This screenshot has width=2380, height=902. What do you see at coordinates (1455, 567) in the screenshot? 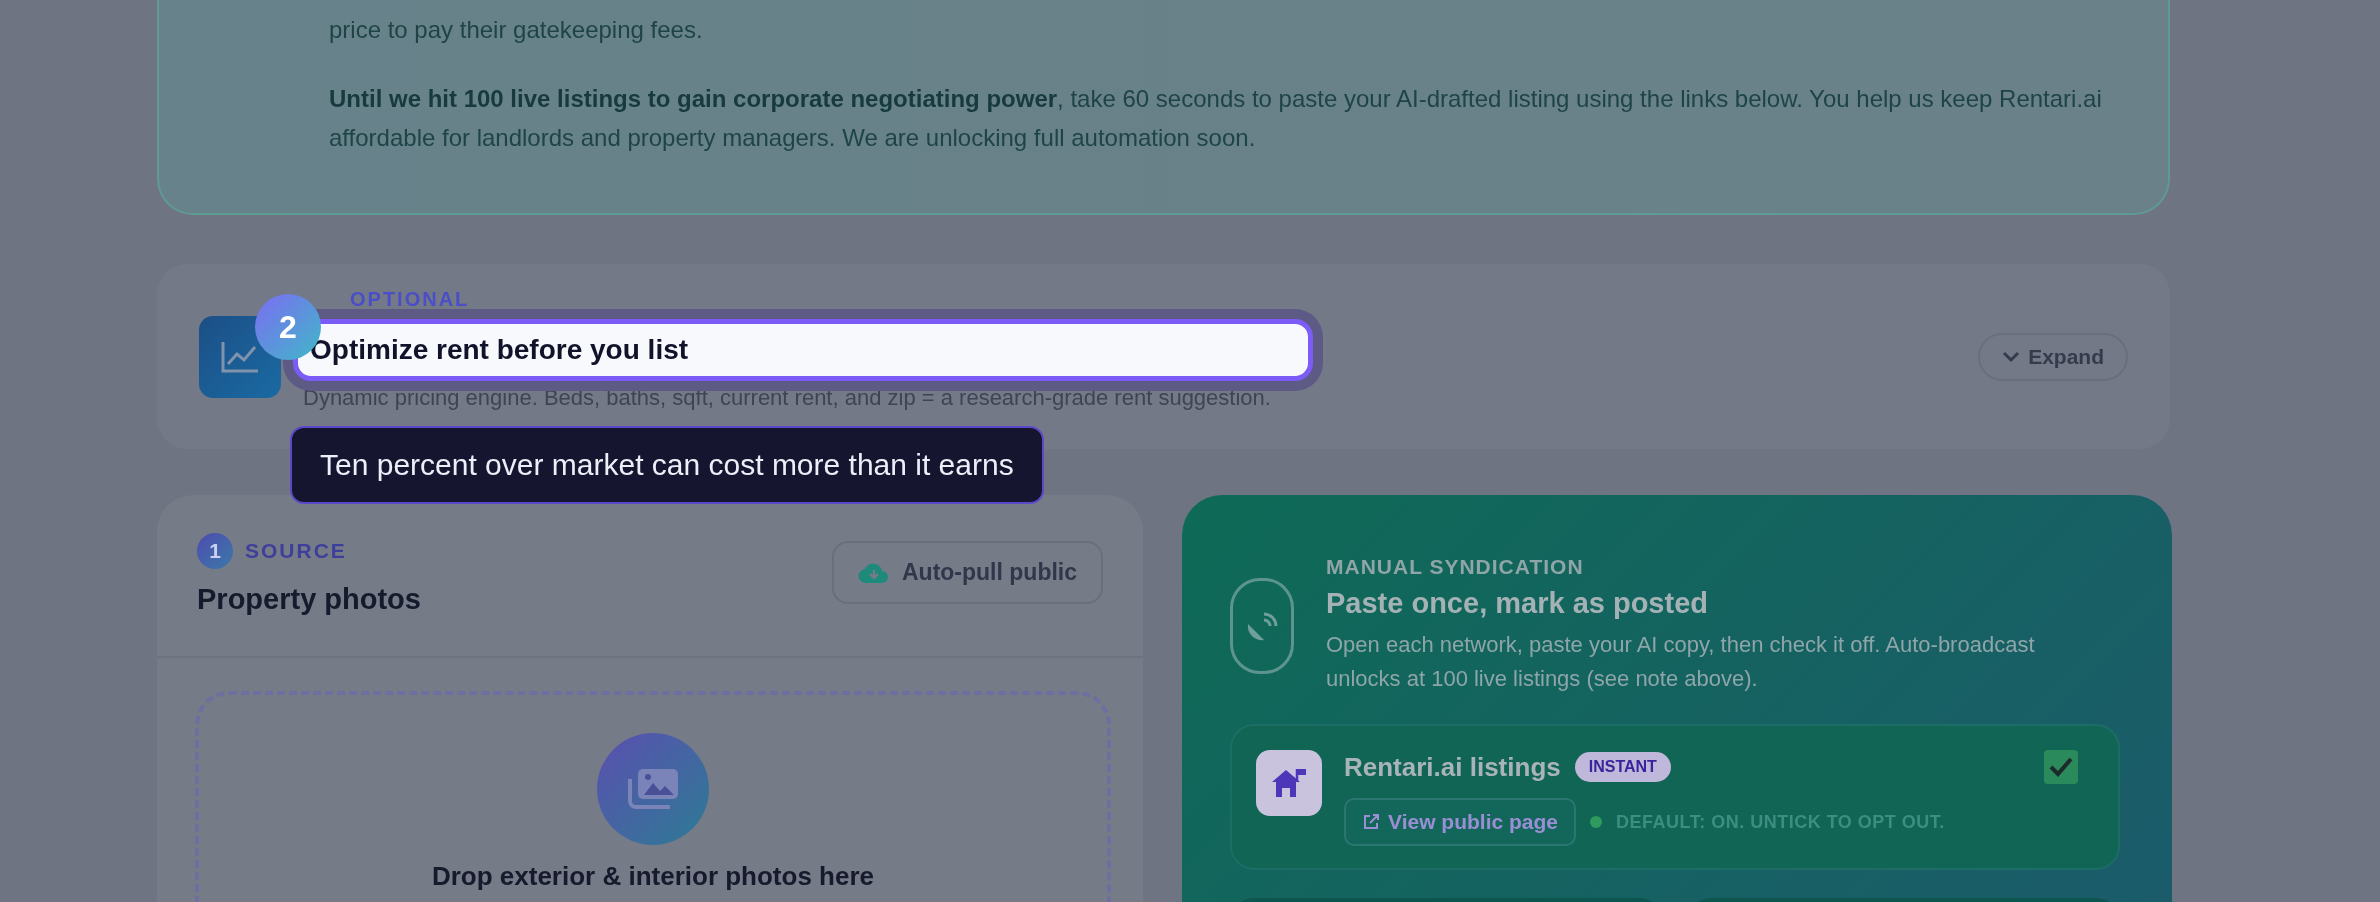
I see `section-label: MANUAL SYNDICATION` at bounding box center [1455, 567].